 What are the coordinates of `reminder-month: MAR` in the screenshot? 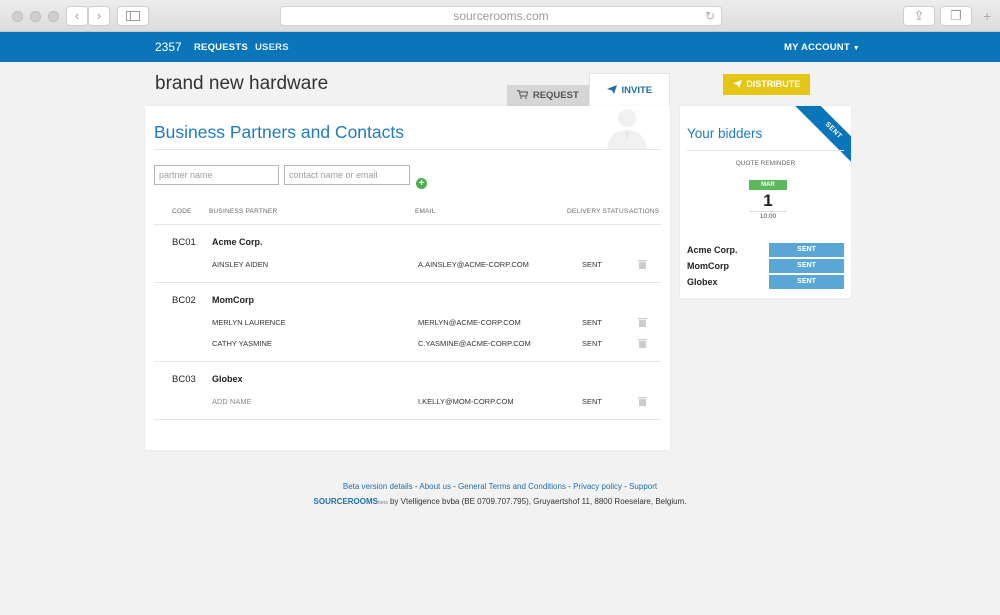 It's located at (768, 185).